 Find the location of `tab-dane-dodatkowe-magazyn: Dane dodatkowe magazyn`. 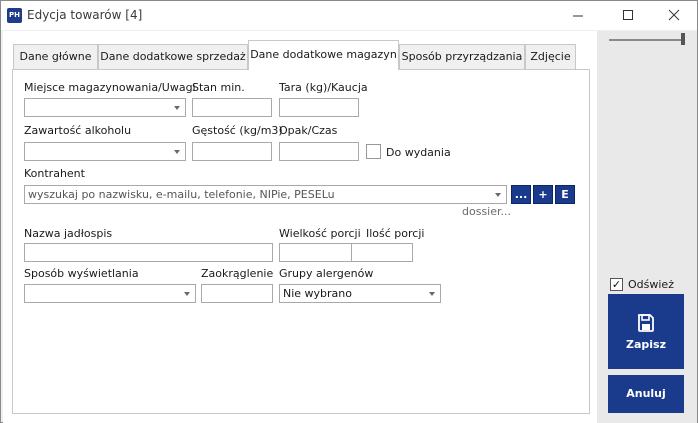

tab-dane-dodatkowe-magazyn: Dane dodatkowe magazyn is located at coordinates (323, 55).